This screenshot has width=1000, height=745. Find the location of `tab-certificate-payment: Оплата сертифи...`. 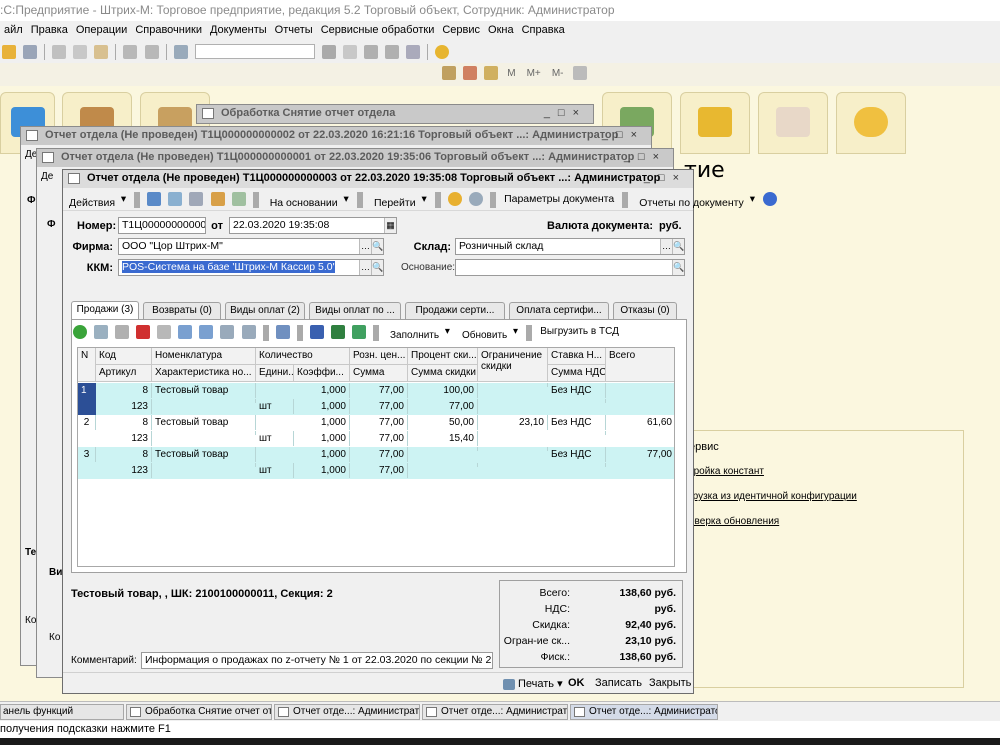

tab-certificate-payment: Оплата сертифи... is located at coordinates (559, 310).